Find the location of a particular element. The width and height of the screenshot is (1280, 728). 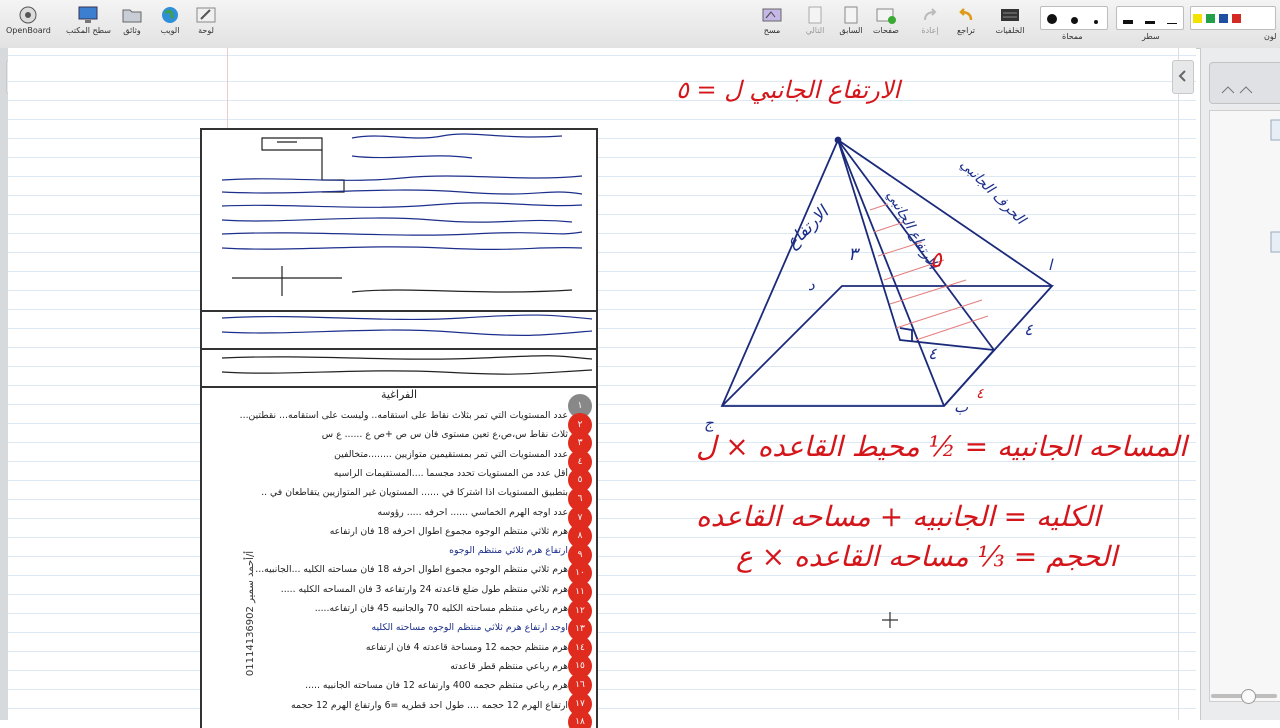

height-value: ٣ is located at coordinates (853, 254).